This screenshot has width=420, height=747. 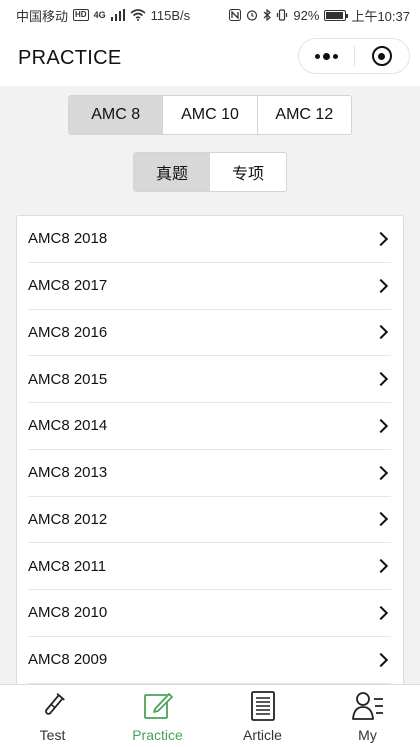 I want to click on tab-bar-label: Article, so click(x=262, y=735).